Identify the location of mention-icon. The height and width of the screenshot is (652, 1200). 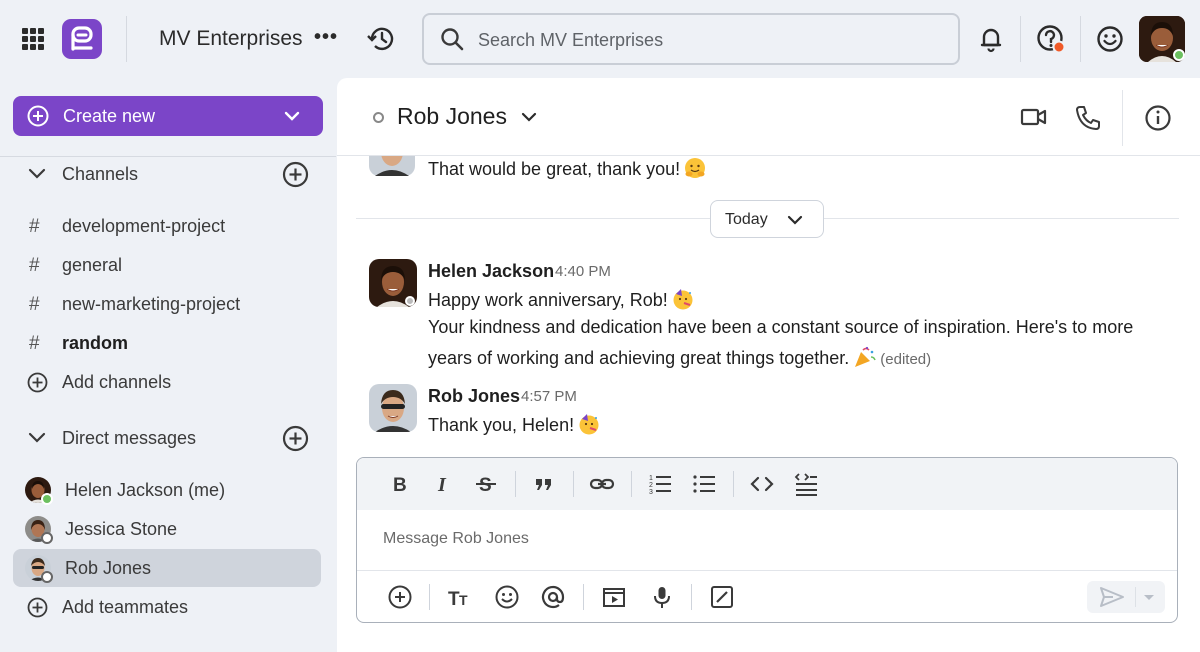
(553, 597).